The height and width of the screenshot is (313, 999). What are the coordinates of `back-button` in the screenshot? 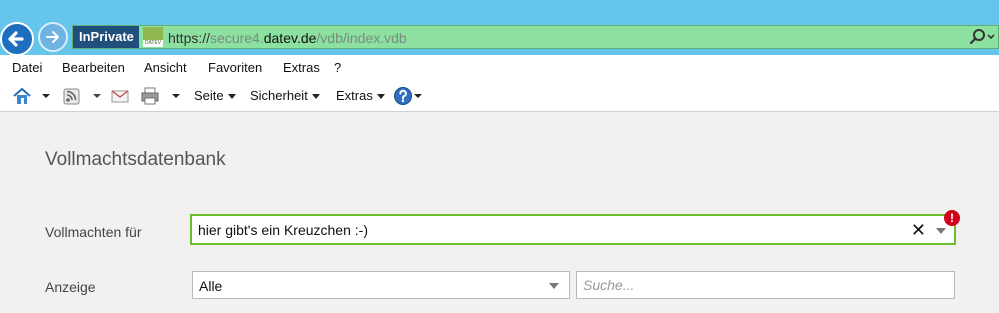 It's located at (17, 39).